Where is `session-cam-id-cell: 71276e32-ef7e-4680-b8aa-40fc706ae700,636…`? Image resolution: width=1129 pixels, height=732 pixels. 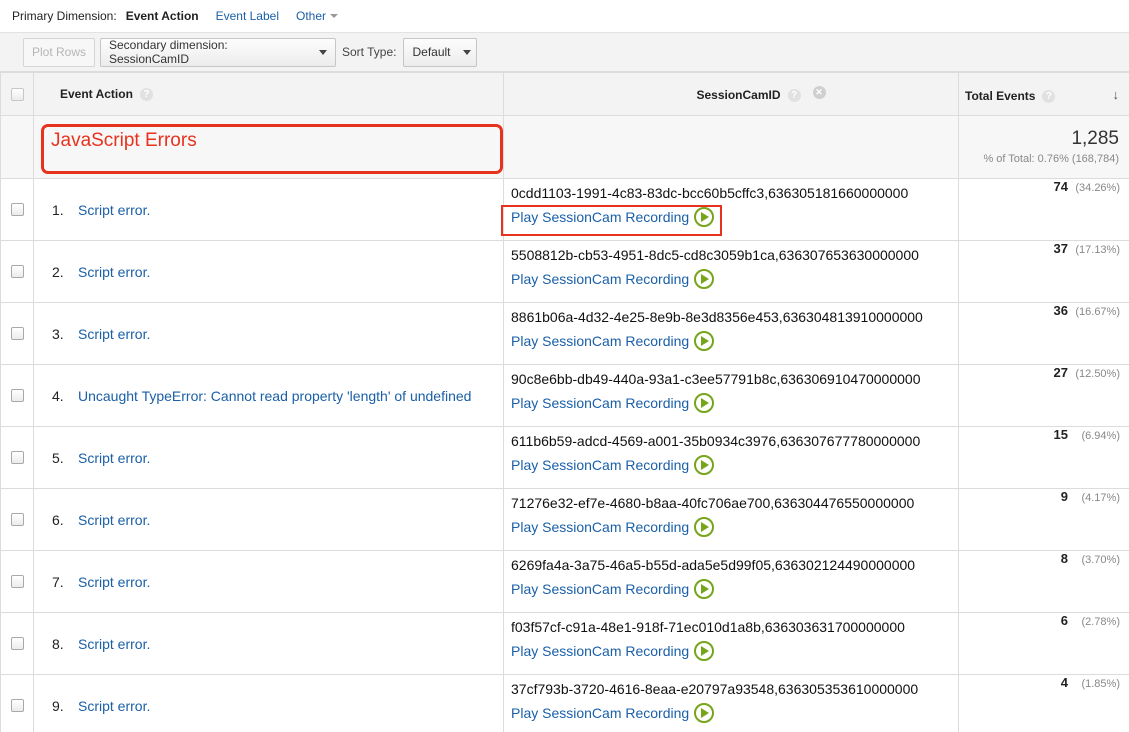
session-cam-id-cell: 71276e32-ef7e-4680-b8aa-40fc706ae700,636… is located at coordinates (731, 519).